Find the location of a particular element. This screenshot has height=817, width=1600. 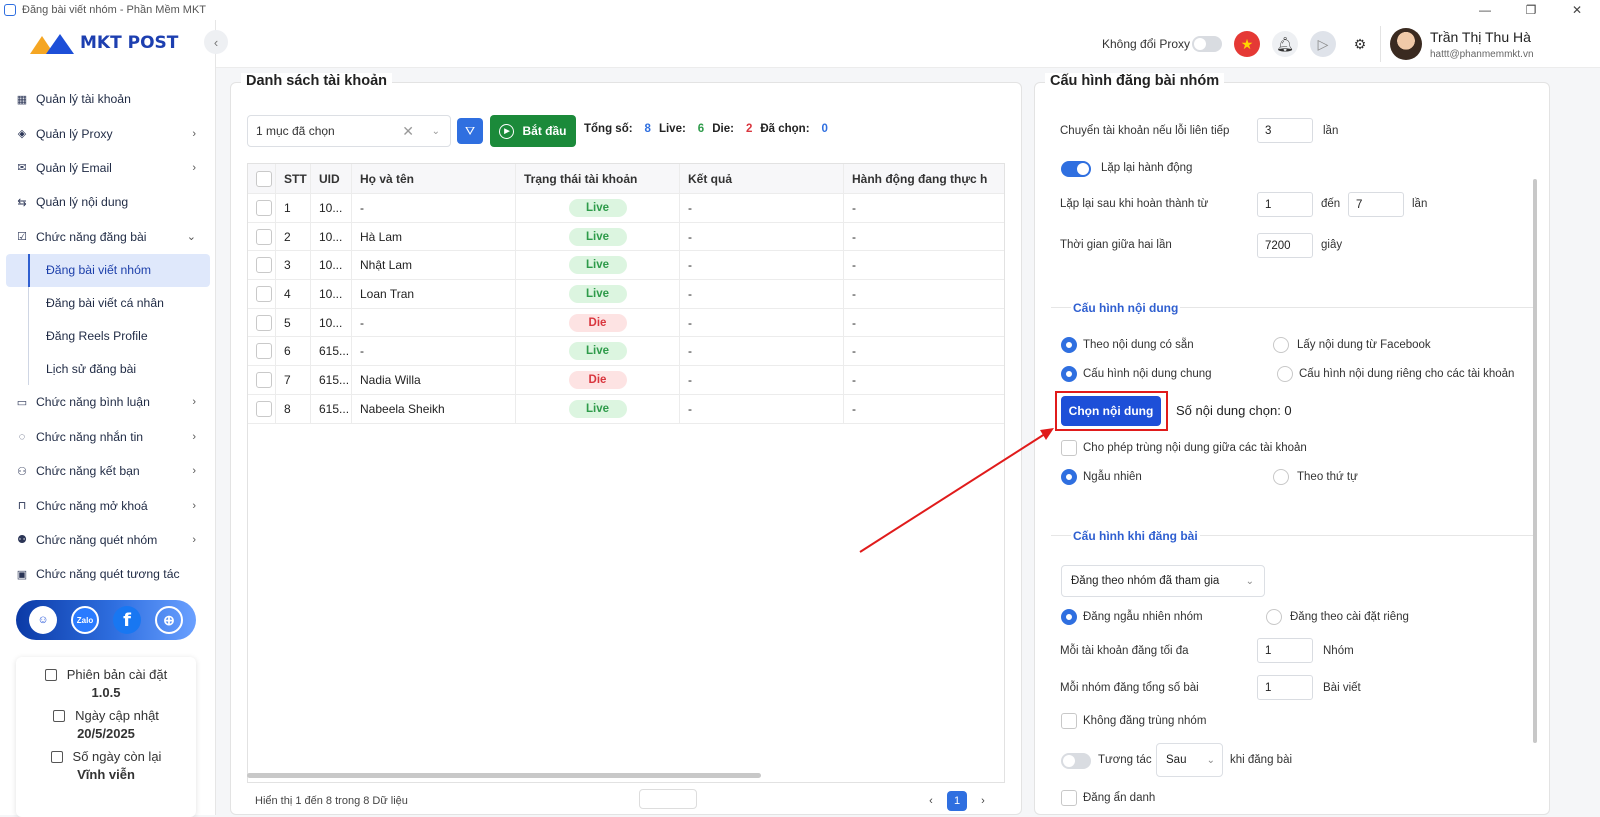

support-icon: ☺ is located at coordinates (43, 620).